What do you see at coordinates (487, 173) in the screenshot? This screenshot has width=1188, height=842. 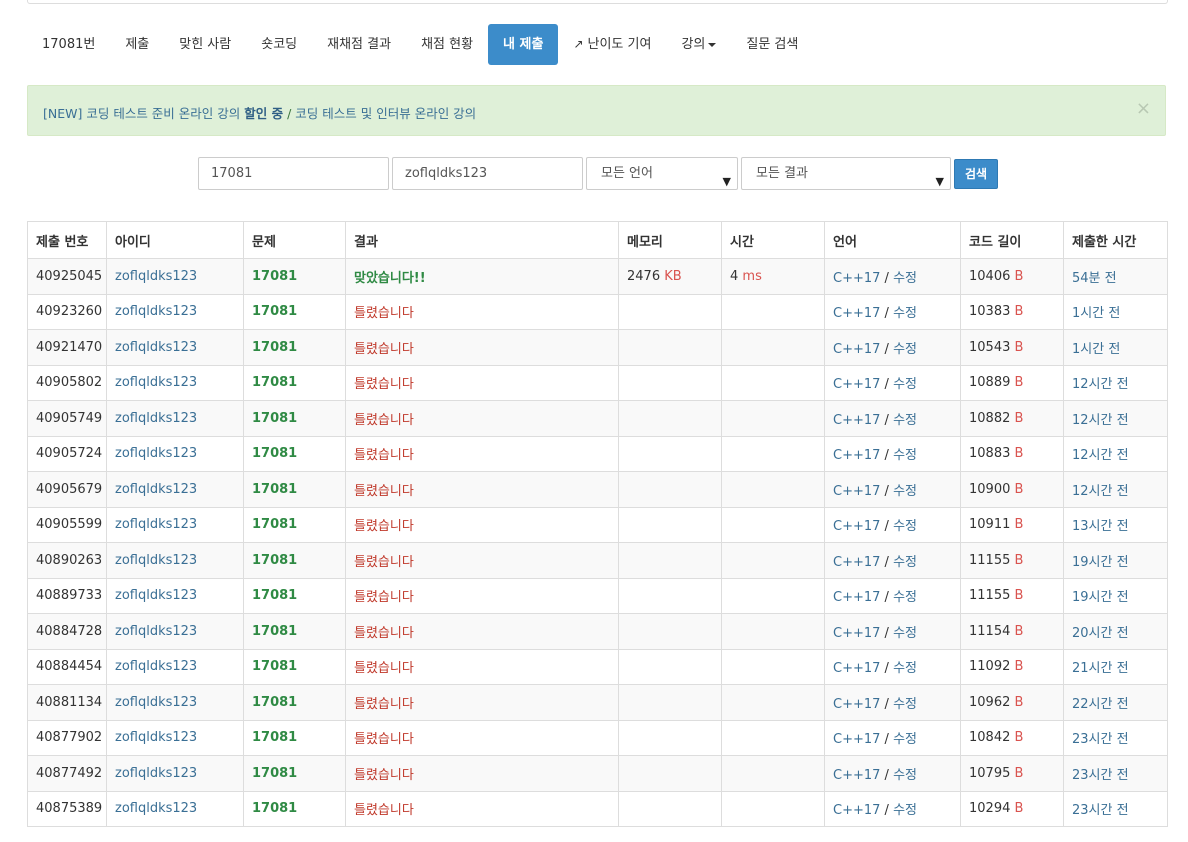 I see `user-id-input: zoflqldks123` at bounding box center [487, 173].